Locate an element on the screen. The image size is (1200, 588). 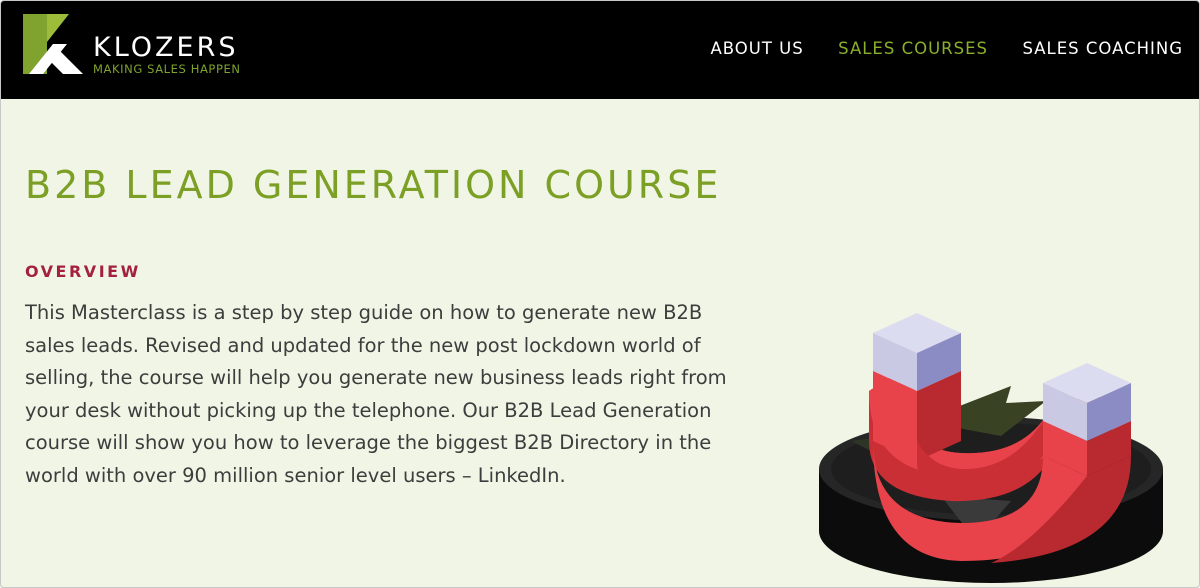
page-title: B2B LEAD GENERATION COURSE is located at coordinates (373, 185).